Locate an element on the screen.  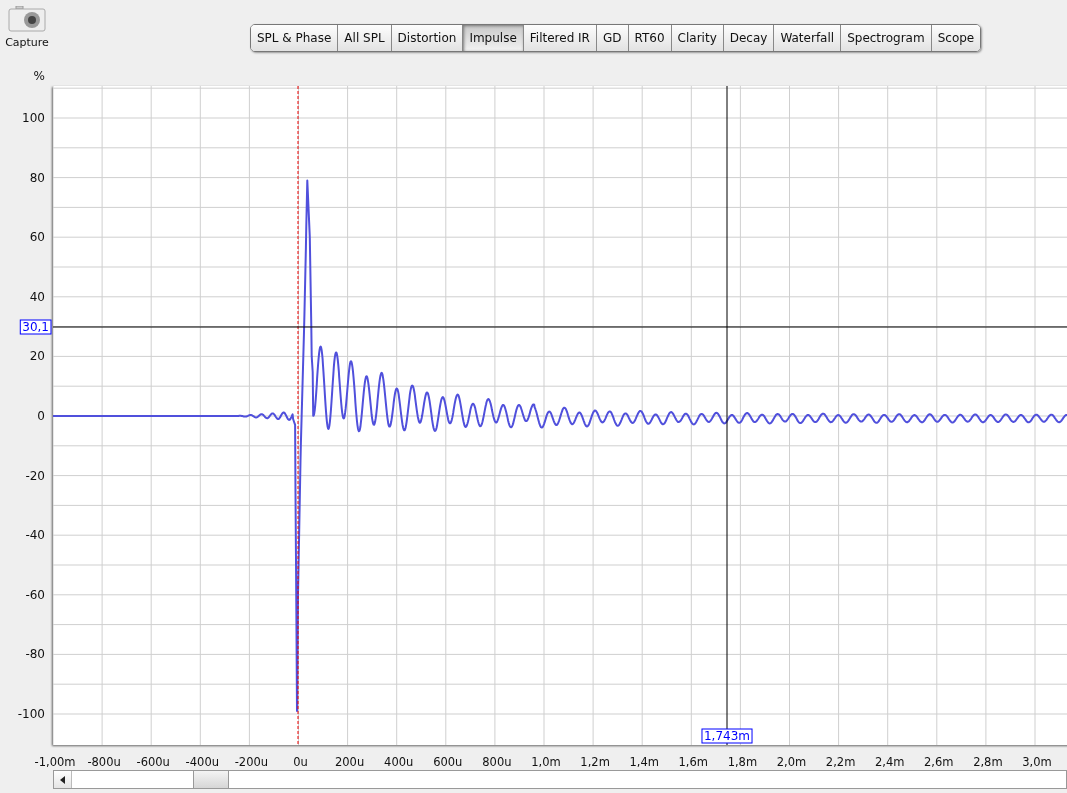
tab: Decay is located at coordinates (749, 38).